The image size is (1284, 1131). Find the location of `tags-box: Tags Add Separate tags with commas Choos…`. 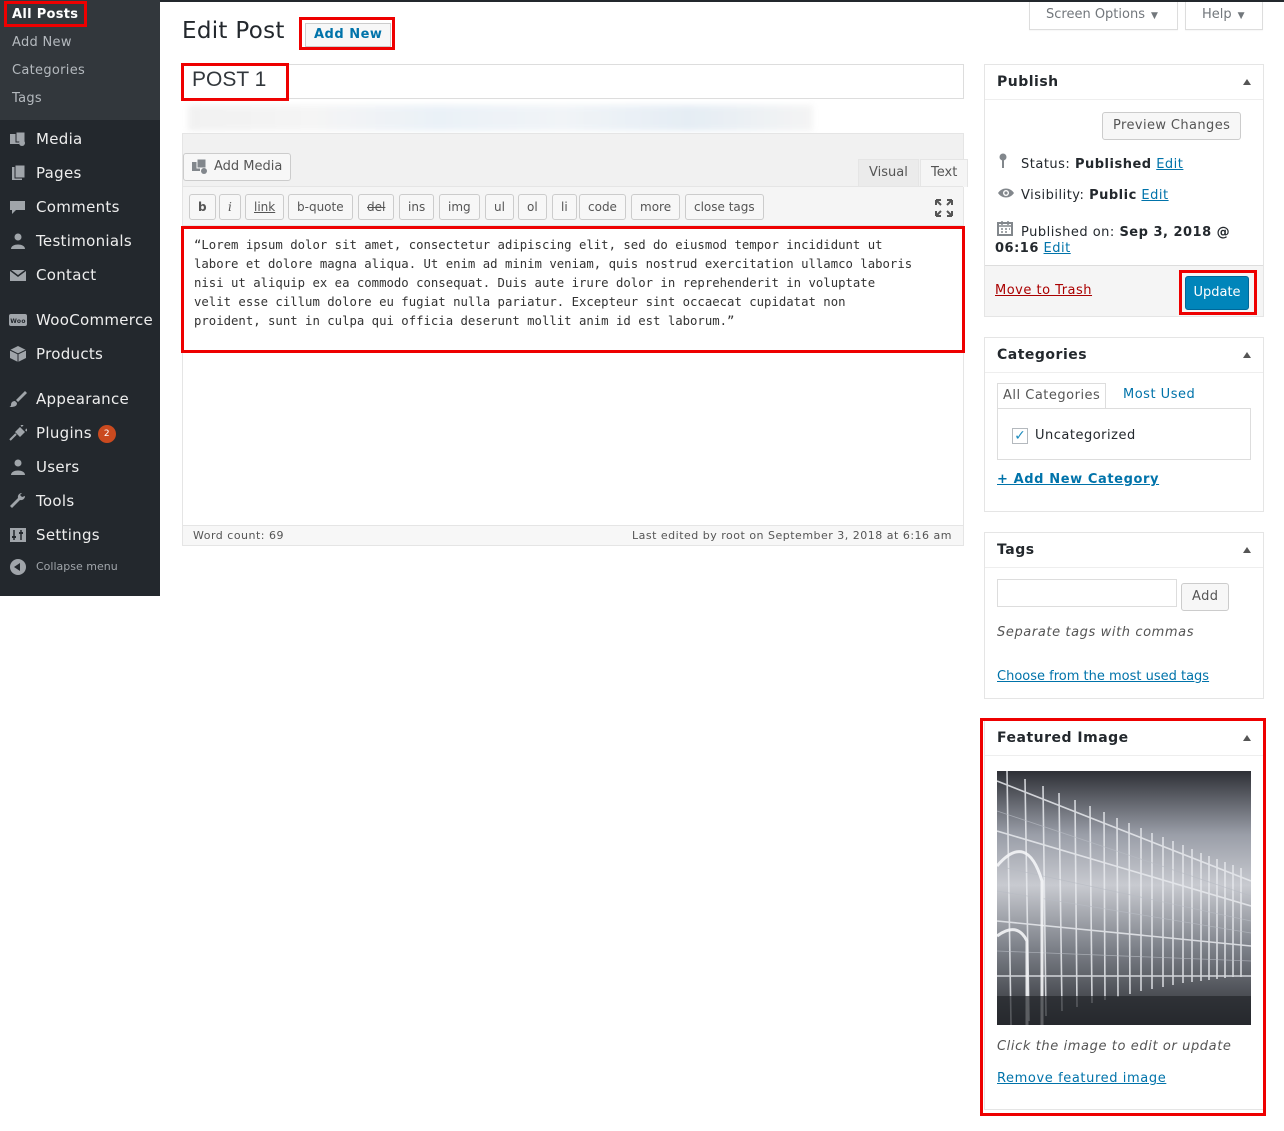

tags-box: Tags Add Separate tags with commas Choos… is located at coordinates (1124, 615).